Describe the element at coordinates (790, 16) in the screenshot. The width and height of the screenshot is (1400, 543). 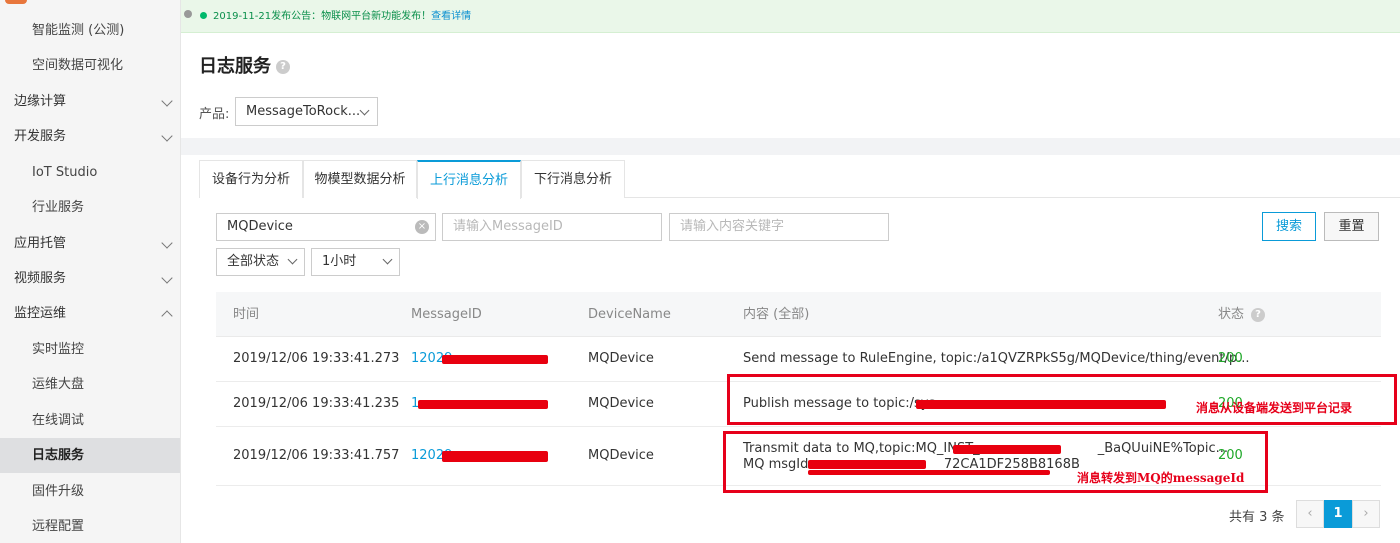
I see `notice-bar: 2019-11-21发布公告：物联网平台新功能发布！查看详情` at that location.